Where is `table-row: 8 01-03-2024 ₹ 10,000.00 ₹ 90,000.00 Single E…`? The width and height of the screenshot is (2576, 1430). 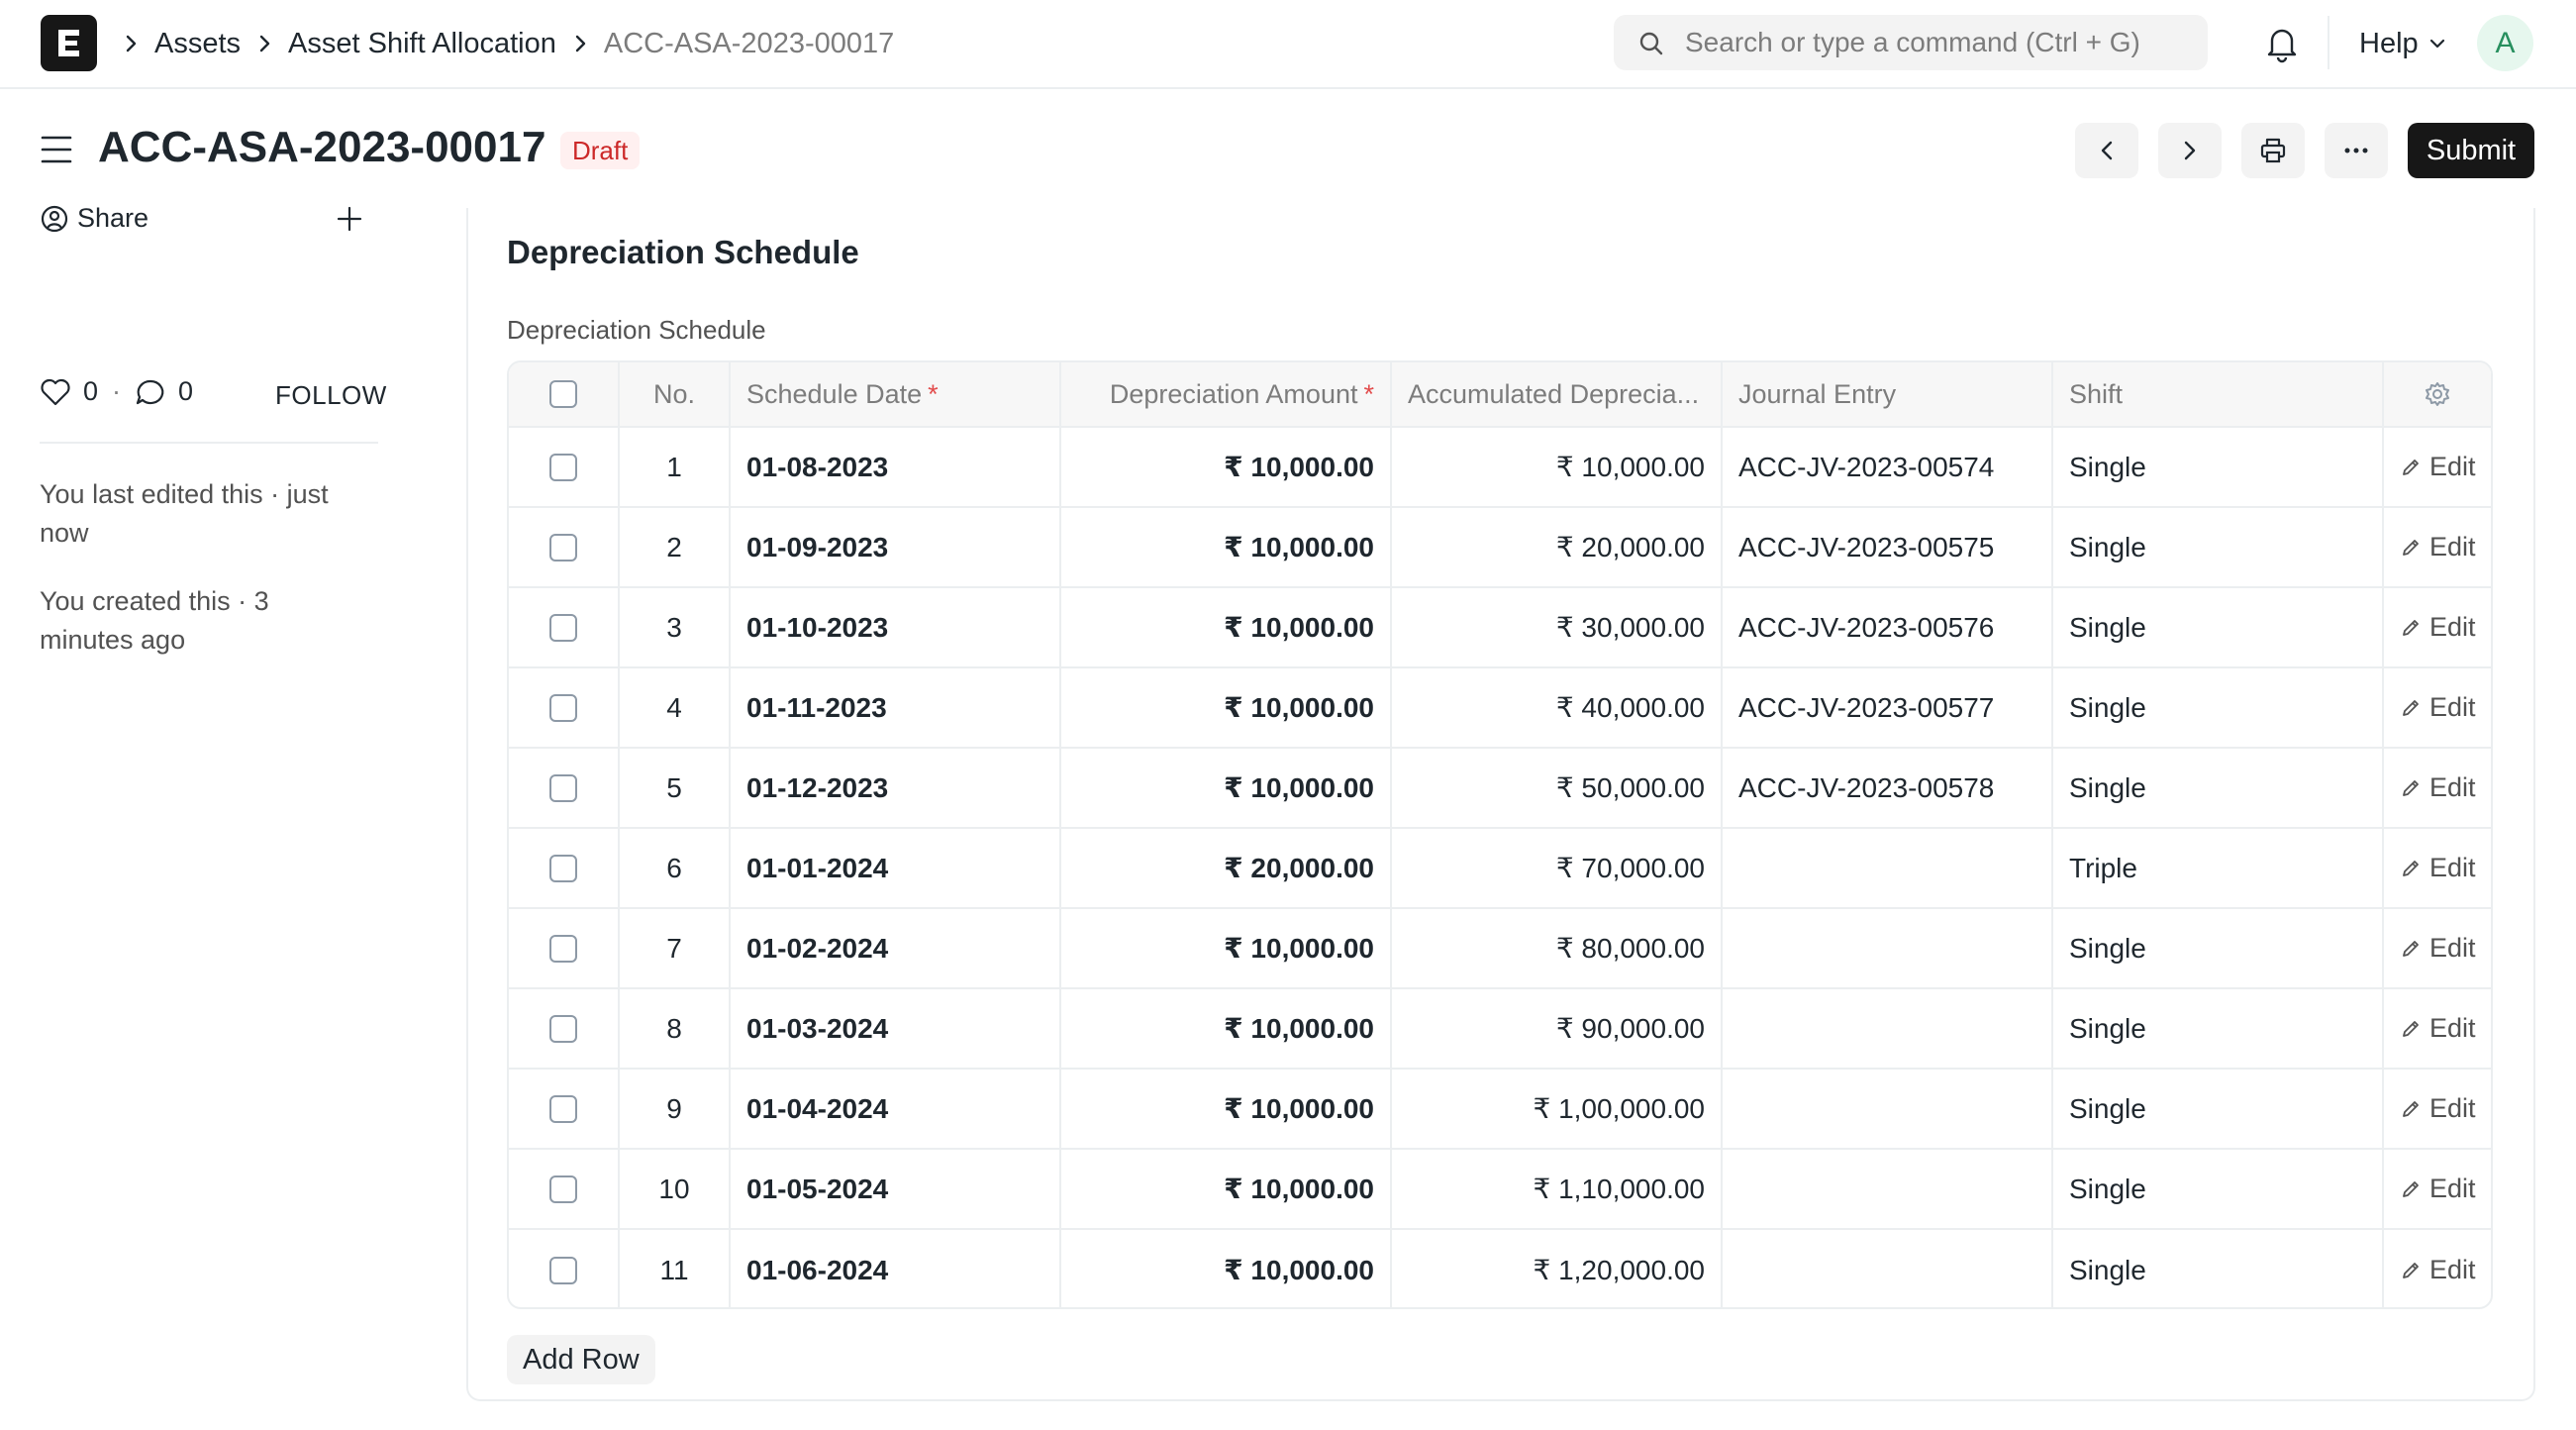
table-row: 8 01-03-2024 ₹ 10,000.00 ₹ 90,000.00 Single E… is located at coordinates (1500, 1029).